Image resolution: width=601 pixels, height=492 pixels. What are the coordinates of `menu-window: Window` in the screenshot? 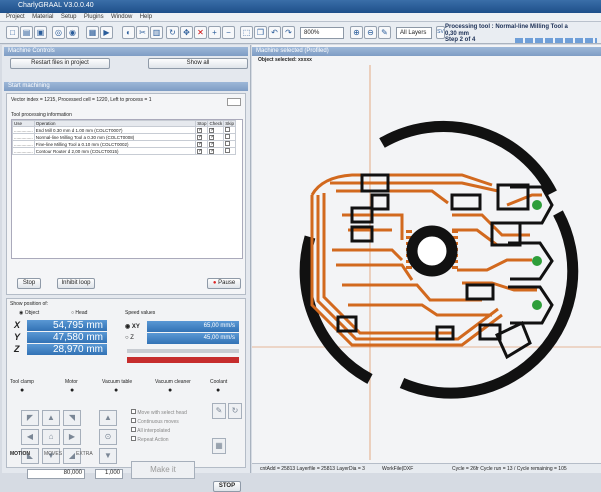 It's located at (121, 17).